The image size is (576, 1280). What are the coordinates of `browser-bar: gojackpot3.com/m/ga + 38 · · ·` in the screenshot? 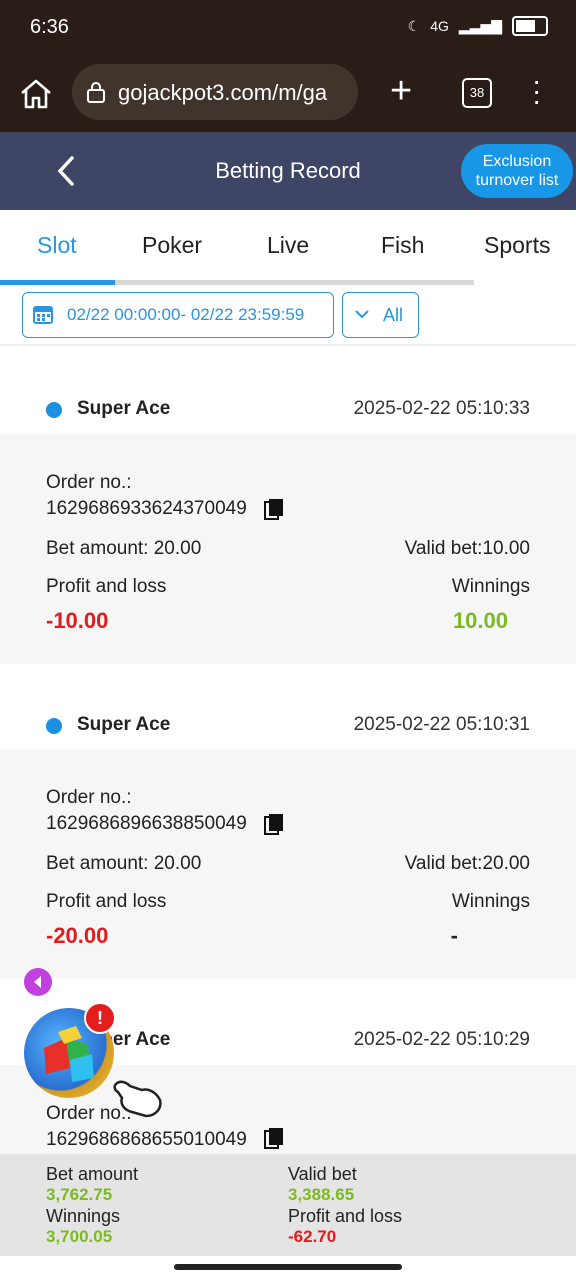 It's located at (288, 95).